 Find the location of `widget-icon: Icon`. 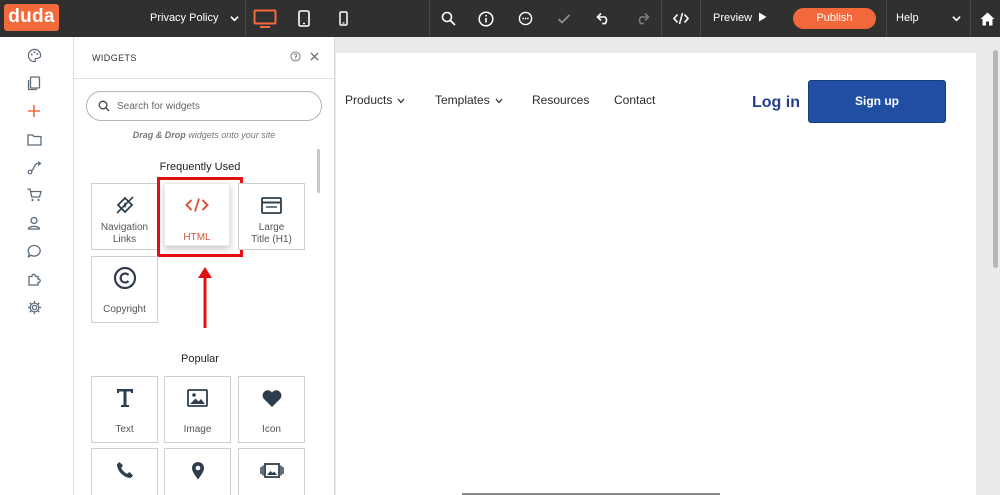

widget-icon: Icon is located at coordinates (271, 409).